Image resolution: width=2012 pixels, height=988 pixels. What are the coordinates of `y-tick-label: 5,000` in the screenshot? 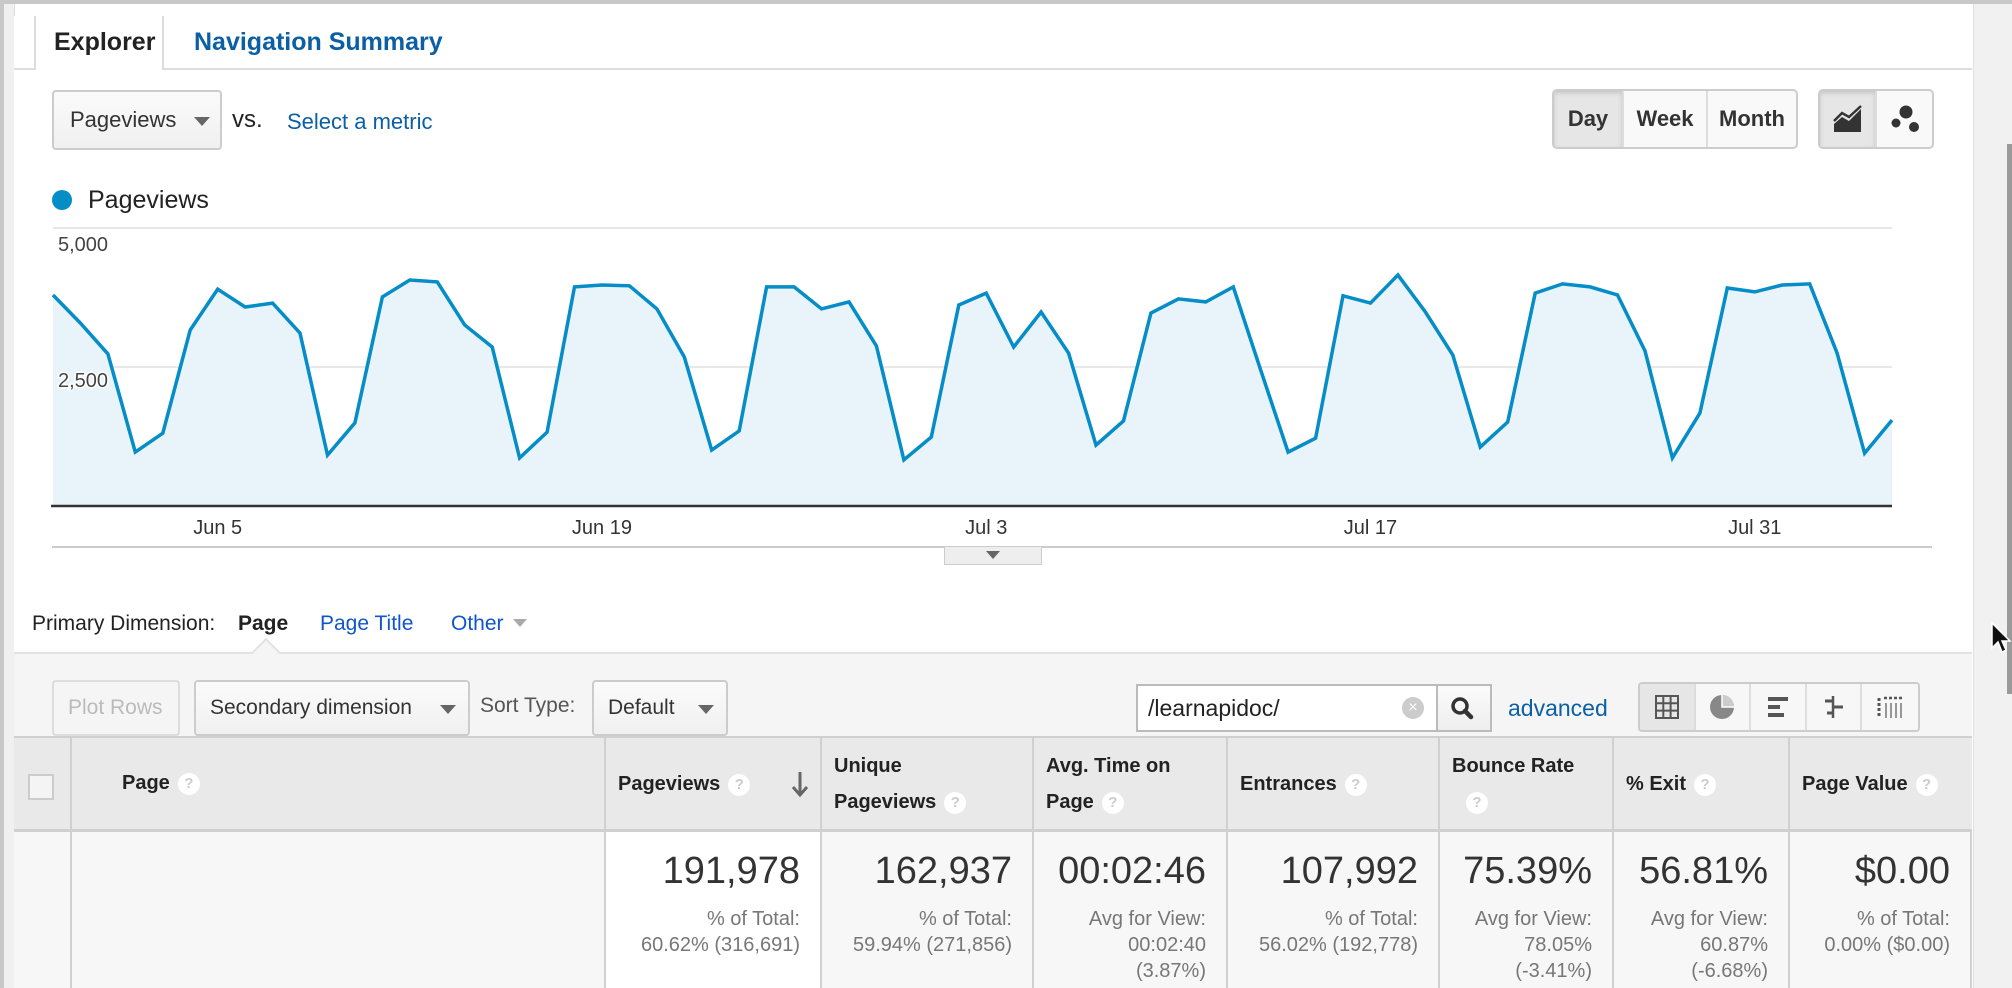 It's located at (83, 245).